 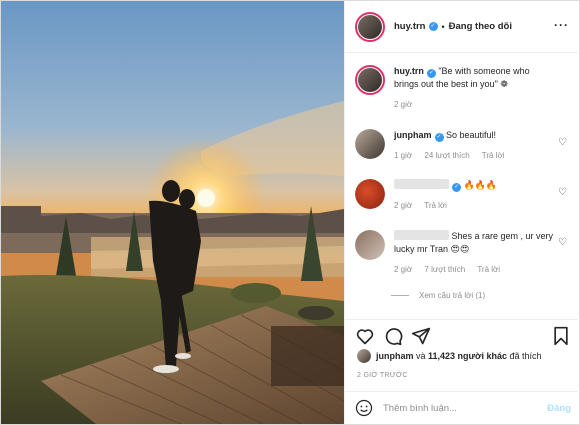 I want to click on share-icon, so click(x=421, y=336).